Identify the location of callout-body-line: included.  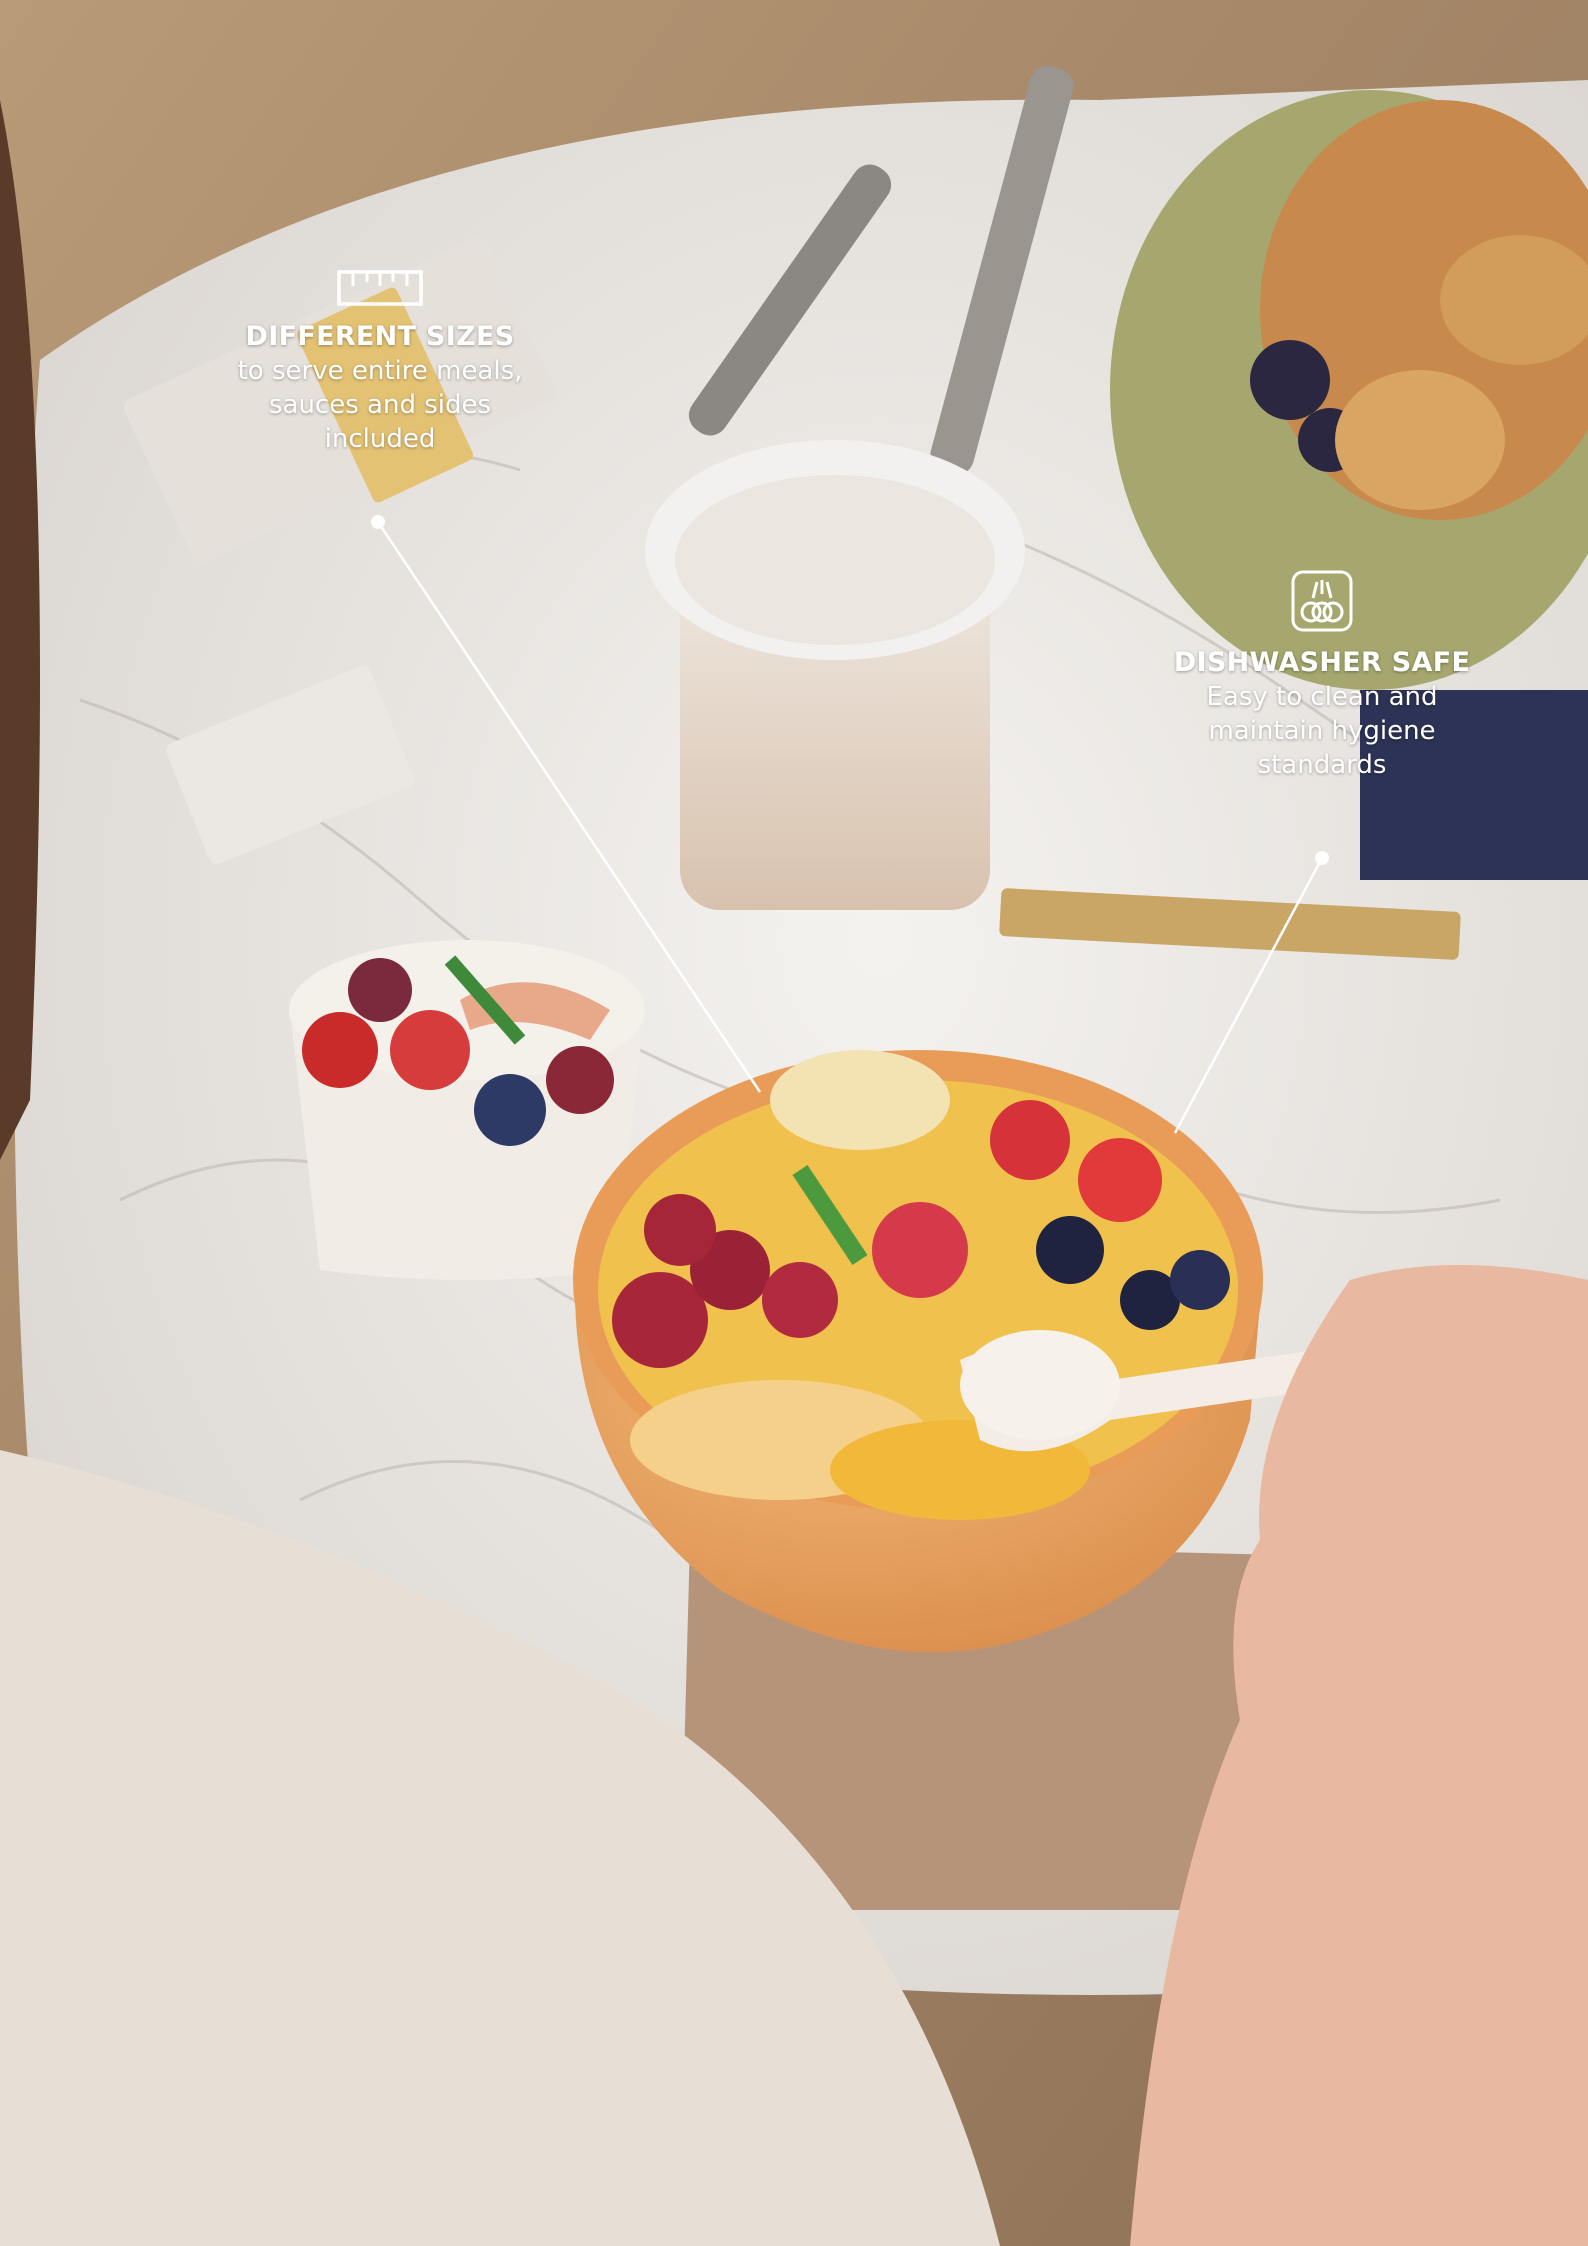
(380, 439).